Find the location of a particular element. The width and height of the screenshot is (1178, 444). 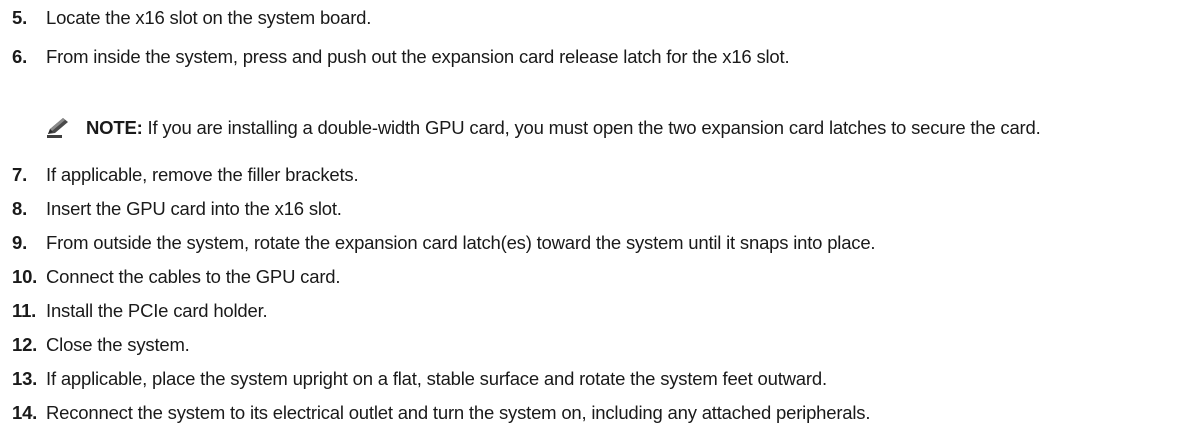

step-text: Insert the GPU card into the x16 slot. is located at coordinates (194, 208).